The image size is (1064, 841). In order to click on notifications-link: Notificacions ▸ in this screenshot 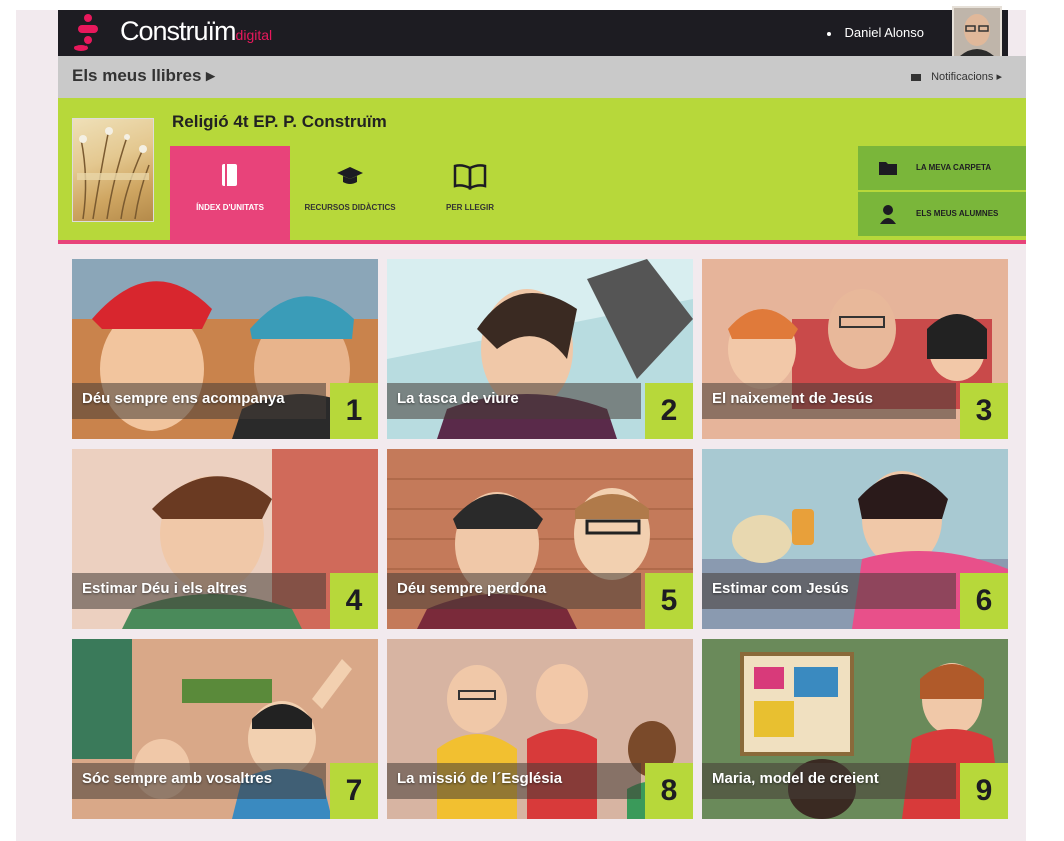, I will do `click(956, 76)`.